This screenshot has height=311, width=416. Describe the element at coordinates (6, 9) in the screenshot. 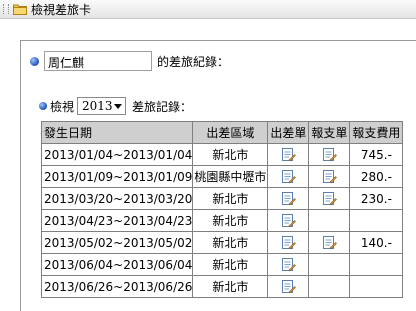

I see `grip-handle-icon` at that location.